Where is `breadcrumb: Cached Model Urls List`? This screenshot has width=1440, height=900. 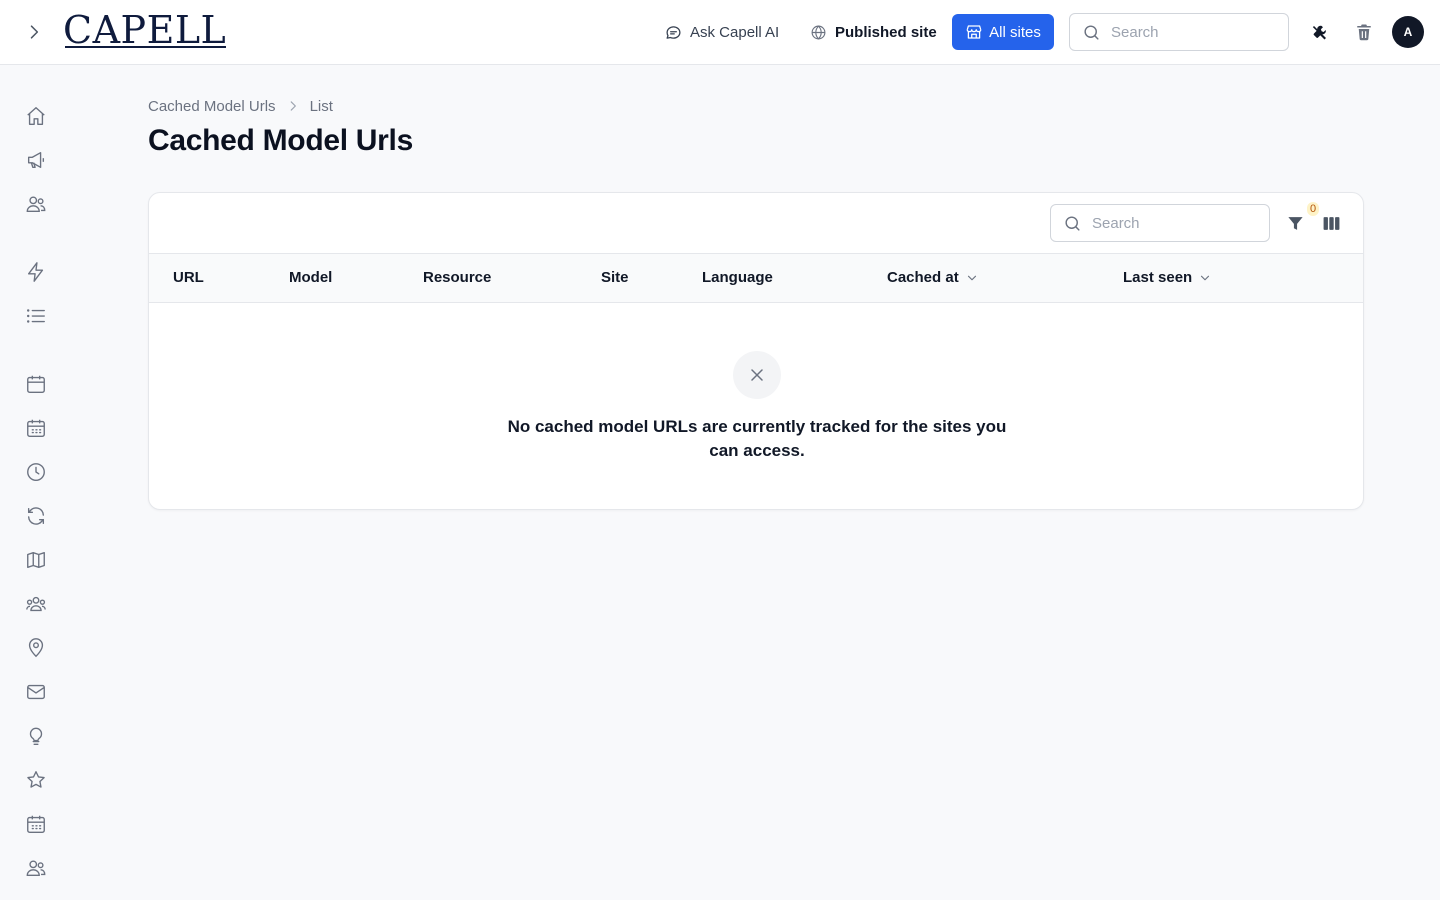 breadcrumb: Cached Model Urls List is located at coordinates (240, 106).